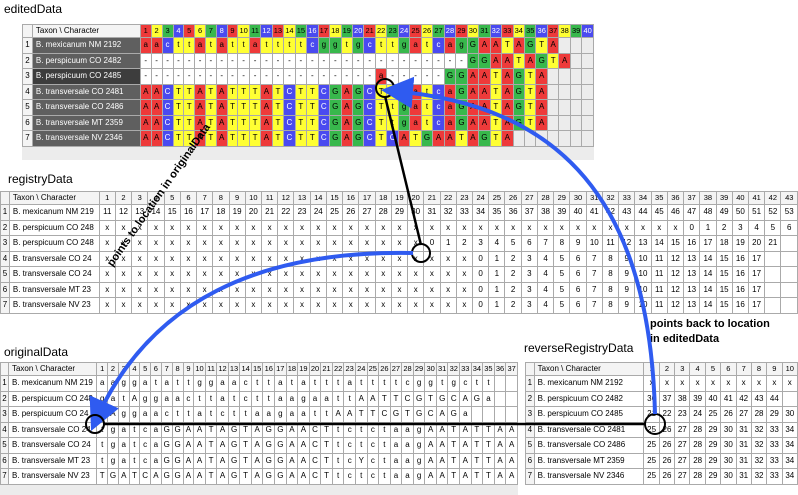  What do you see at coordinates (54, 212) in the screenshot?
I see `taxon-name: B. mexicanum NM 219` at bounding box center [54, 212].